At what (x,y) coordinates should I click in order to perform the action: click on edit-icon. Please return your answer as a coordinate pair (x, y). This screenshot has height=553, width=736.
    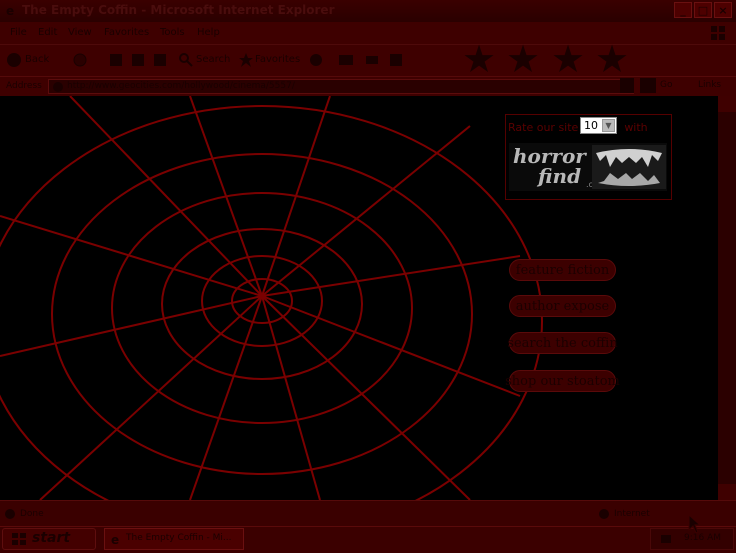
    Looking at the image, I should click on (396, 60).